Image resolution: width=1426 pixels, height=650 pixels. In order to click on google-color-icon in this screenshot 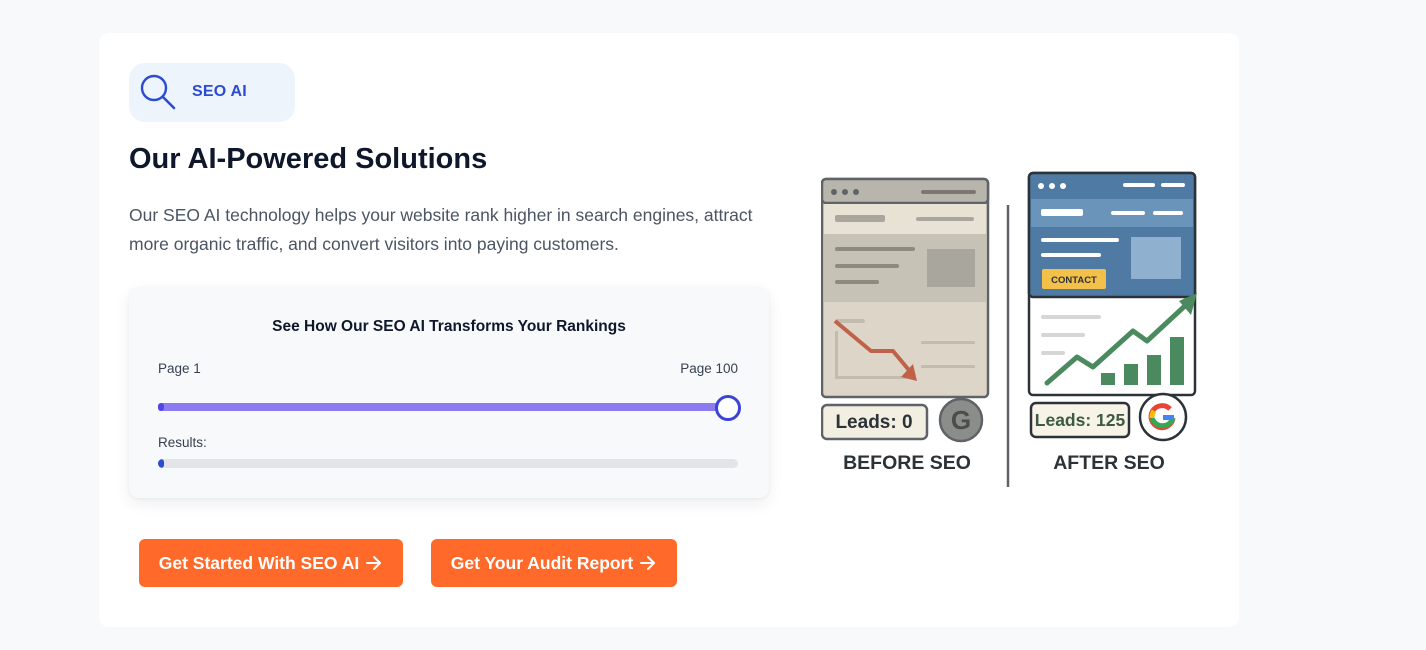, I will do `click(1163, 417)`.